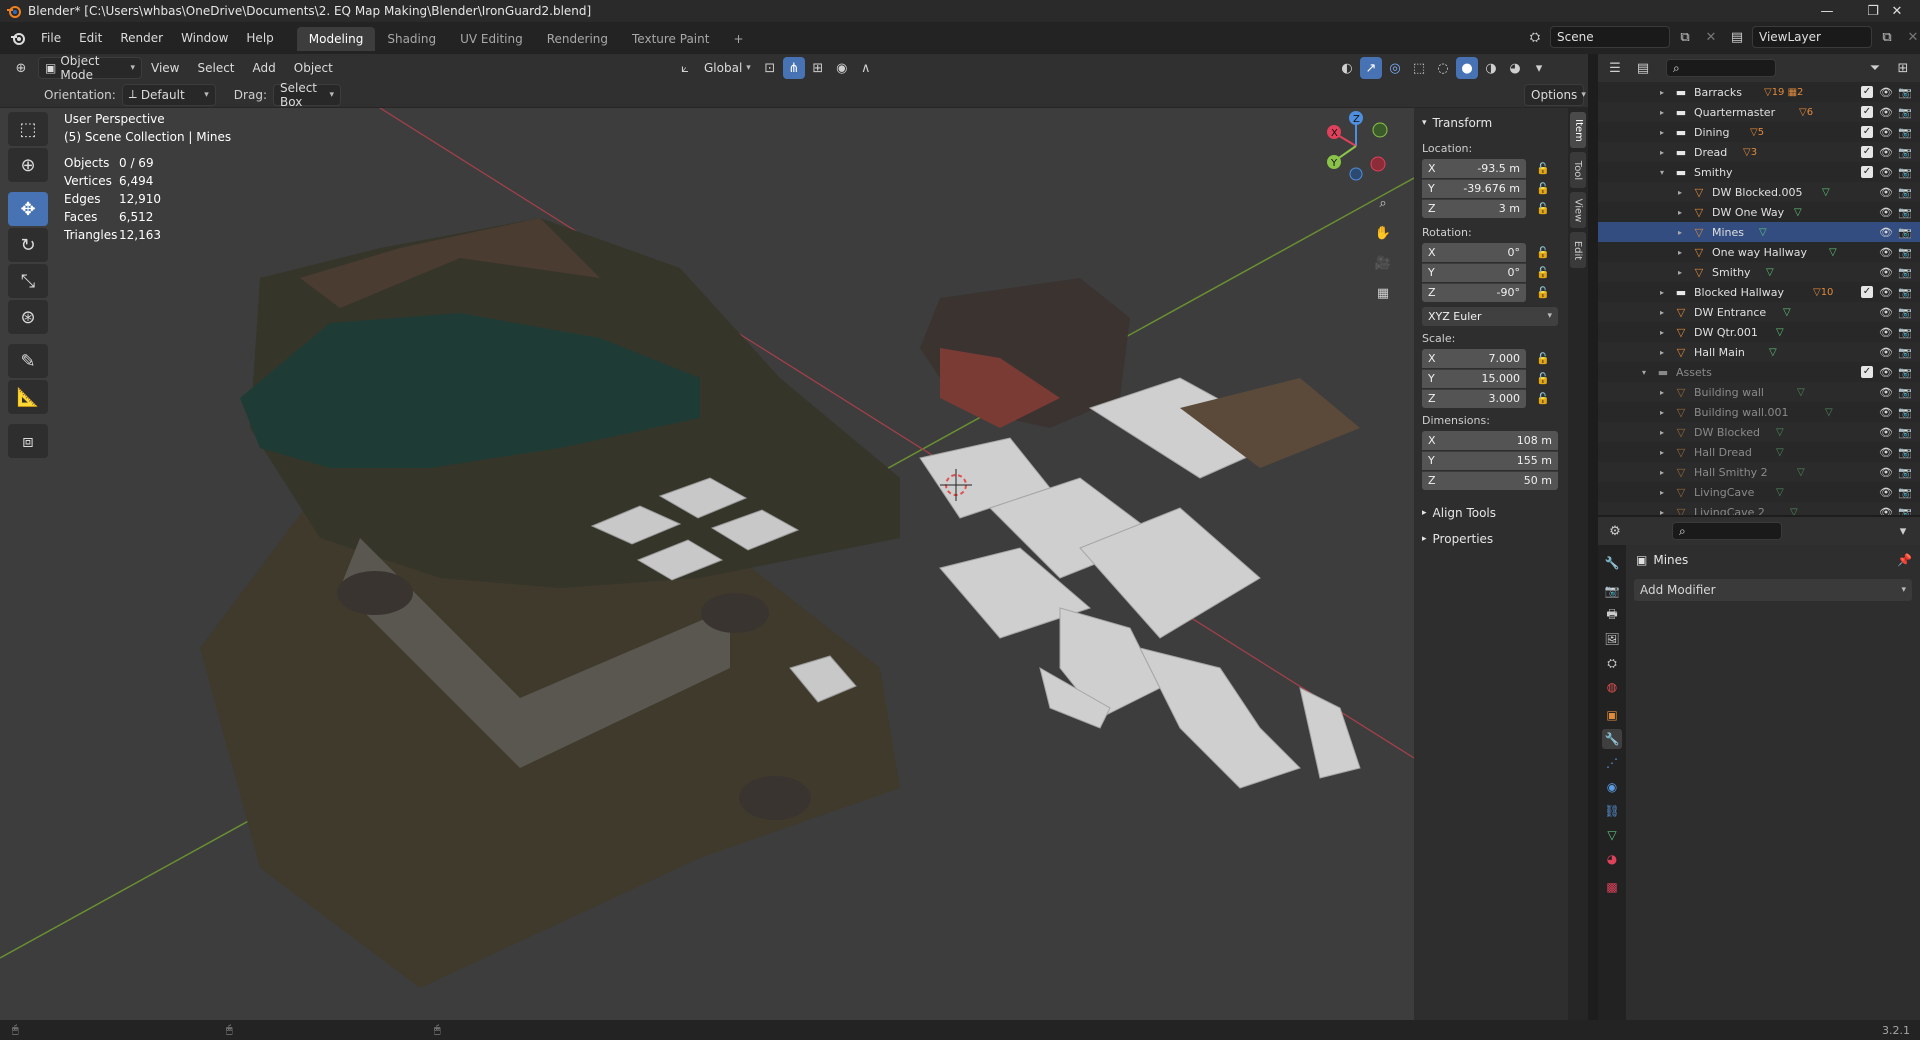 This screenshot has width=1920, height=1040. Describe the element at coordinates (336, 39) in the screenshot. I see `tab-modeling: Modeling` at that location.